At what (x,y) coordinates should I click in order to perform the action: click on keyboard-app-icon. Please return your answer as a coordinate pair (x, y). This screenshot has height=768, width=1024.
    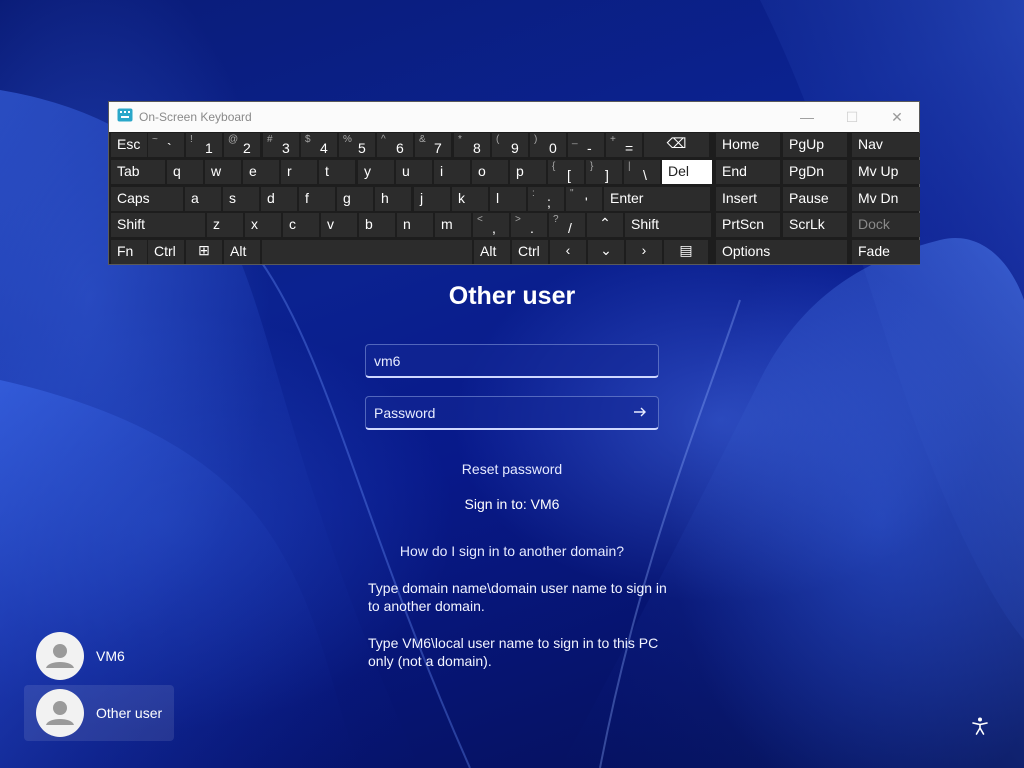
    Looking at the image, I should click on (125, 115).